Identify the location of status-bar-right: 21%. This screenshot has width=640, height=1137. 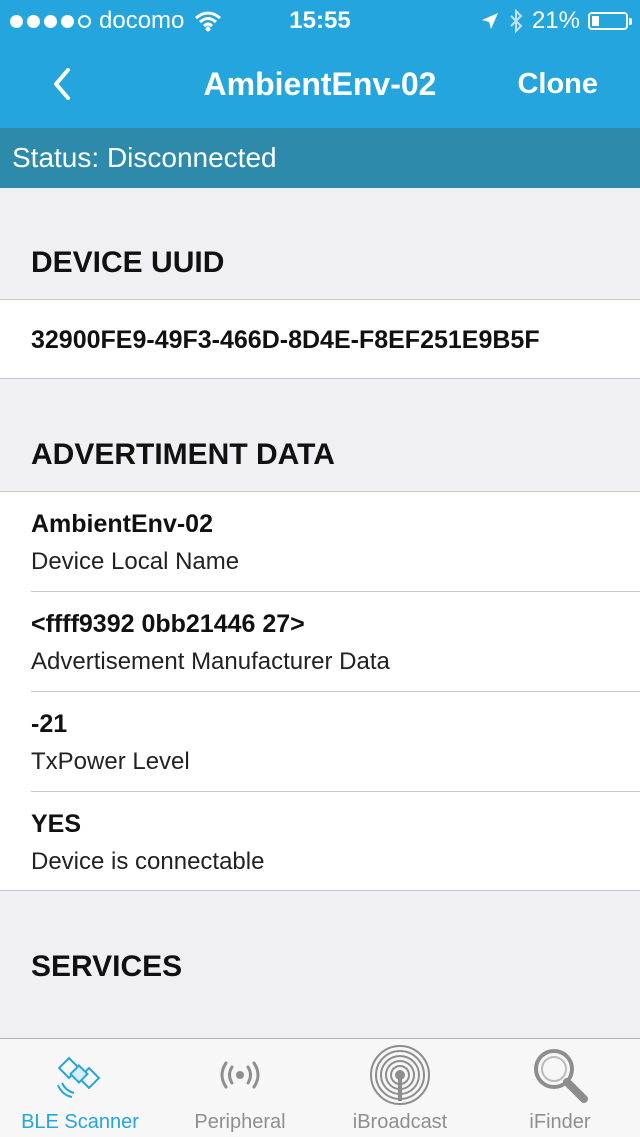
(556, 21).